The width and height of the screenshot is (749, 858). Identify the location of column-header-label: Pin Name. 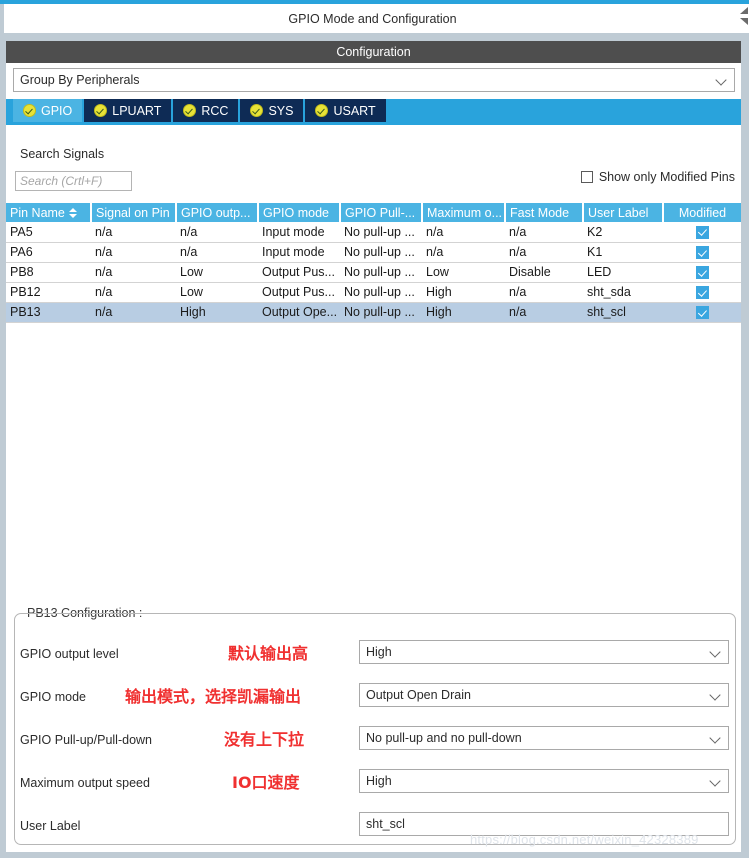
(37, 212).